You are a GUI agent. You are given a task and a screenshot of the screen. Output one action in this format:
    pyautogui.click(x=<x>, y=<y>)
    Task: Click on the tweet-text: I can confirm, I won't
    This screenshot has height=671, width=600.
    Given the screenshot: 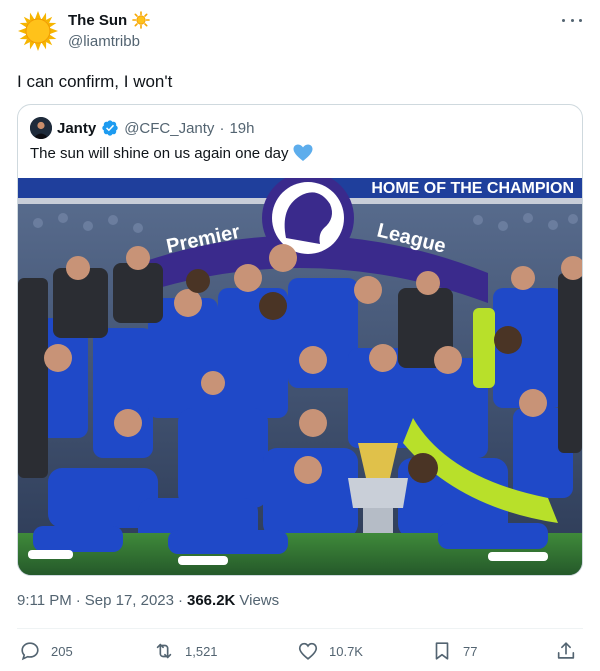 What is the action you would take?
    pyautogui.click(x=95, y=81)
    